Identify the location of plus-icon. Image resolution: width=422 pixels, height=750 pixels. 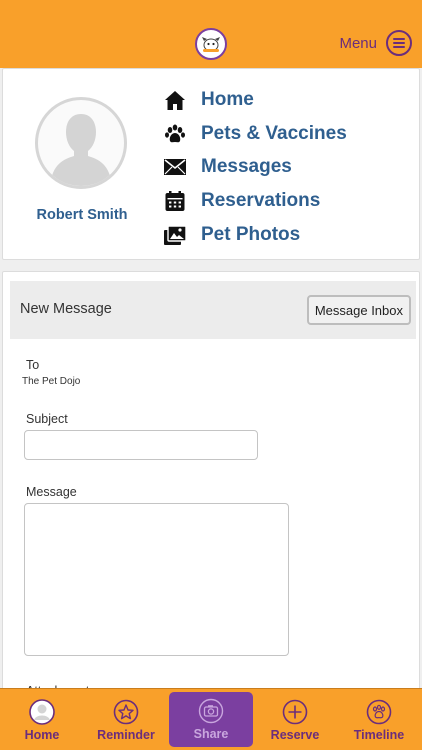
(295, 712).